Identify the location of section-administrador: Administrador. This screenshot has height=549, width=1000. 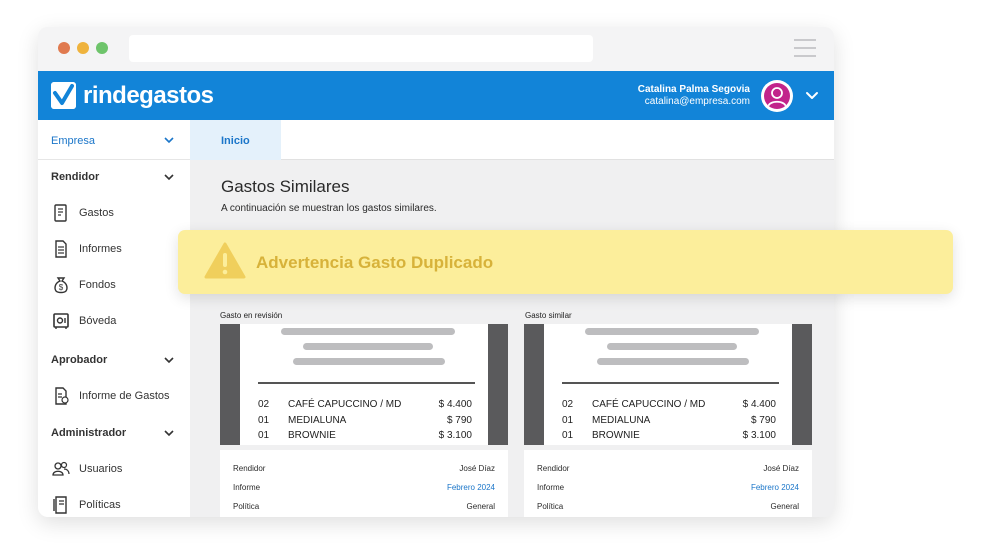
(88, 433).